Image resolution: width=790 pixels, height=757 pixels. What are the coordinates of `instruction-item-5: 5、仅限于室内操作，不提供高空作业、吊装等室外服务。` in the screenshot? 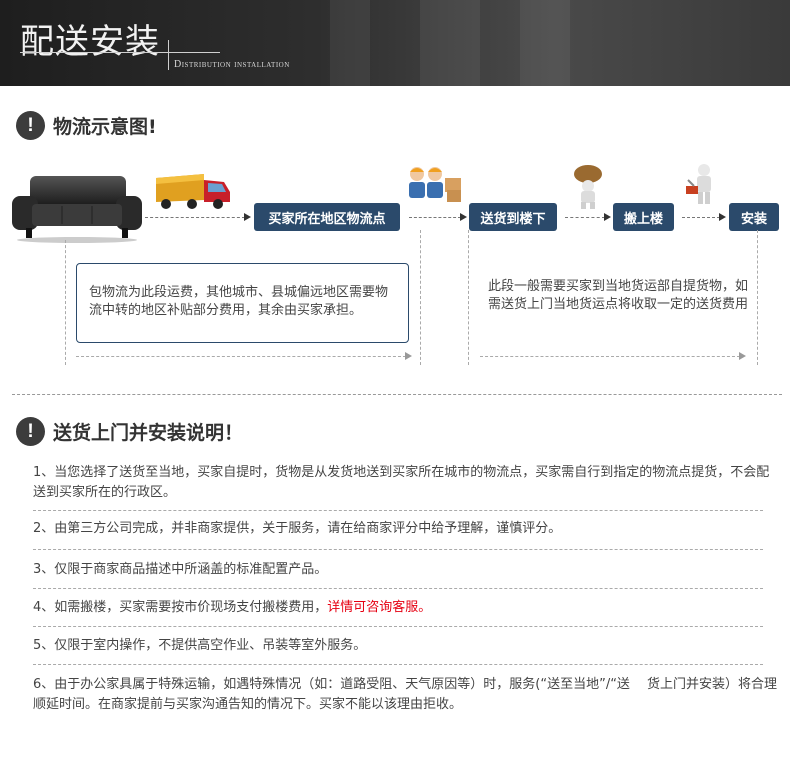 It's located at (200, 645).